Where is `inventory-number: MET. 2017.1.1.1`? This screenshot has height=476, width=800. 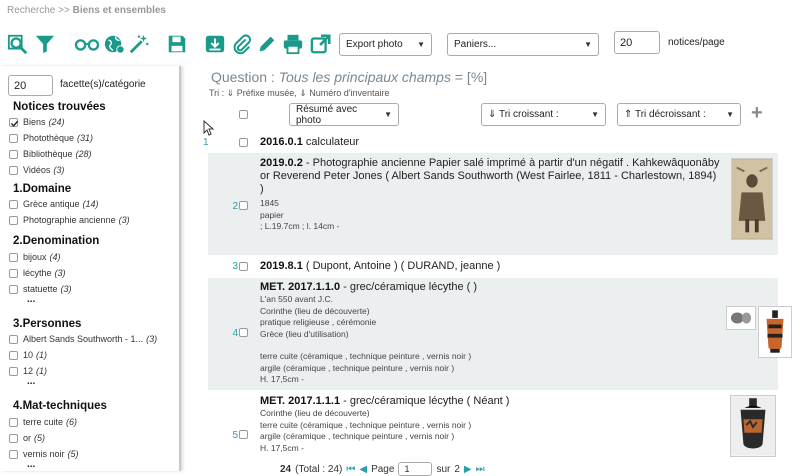
inventory-number: MET. 2017.1.1.1 is located at coordinates (300, 401).